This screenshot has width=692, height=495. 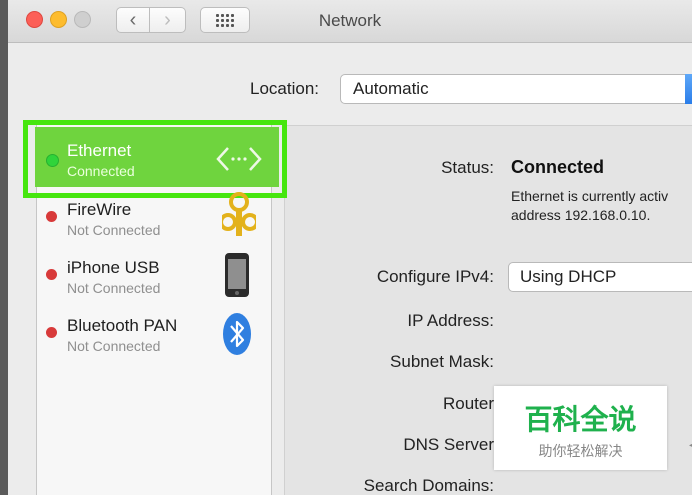 What do you see at coordinates (468, 403) in the screenshot?
I see `router-label: Router` at bounding box center [468, 403].